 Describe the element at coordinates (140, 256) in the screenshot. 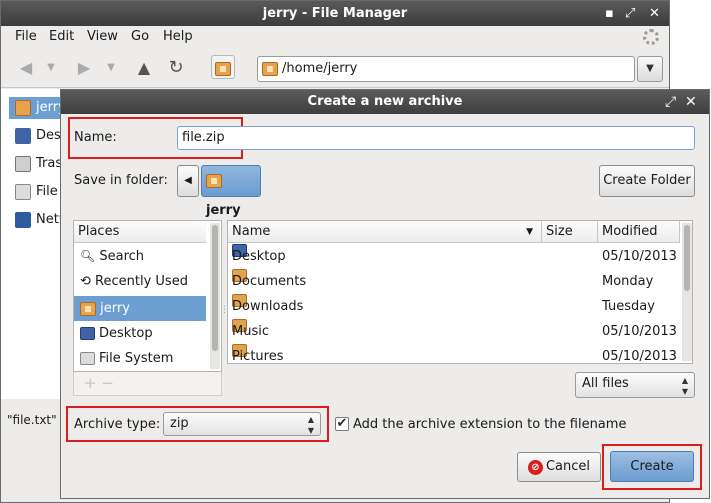

I see `place-search: 🔍︎ Search` at that location.